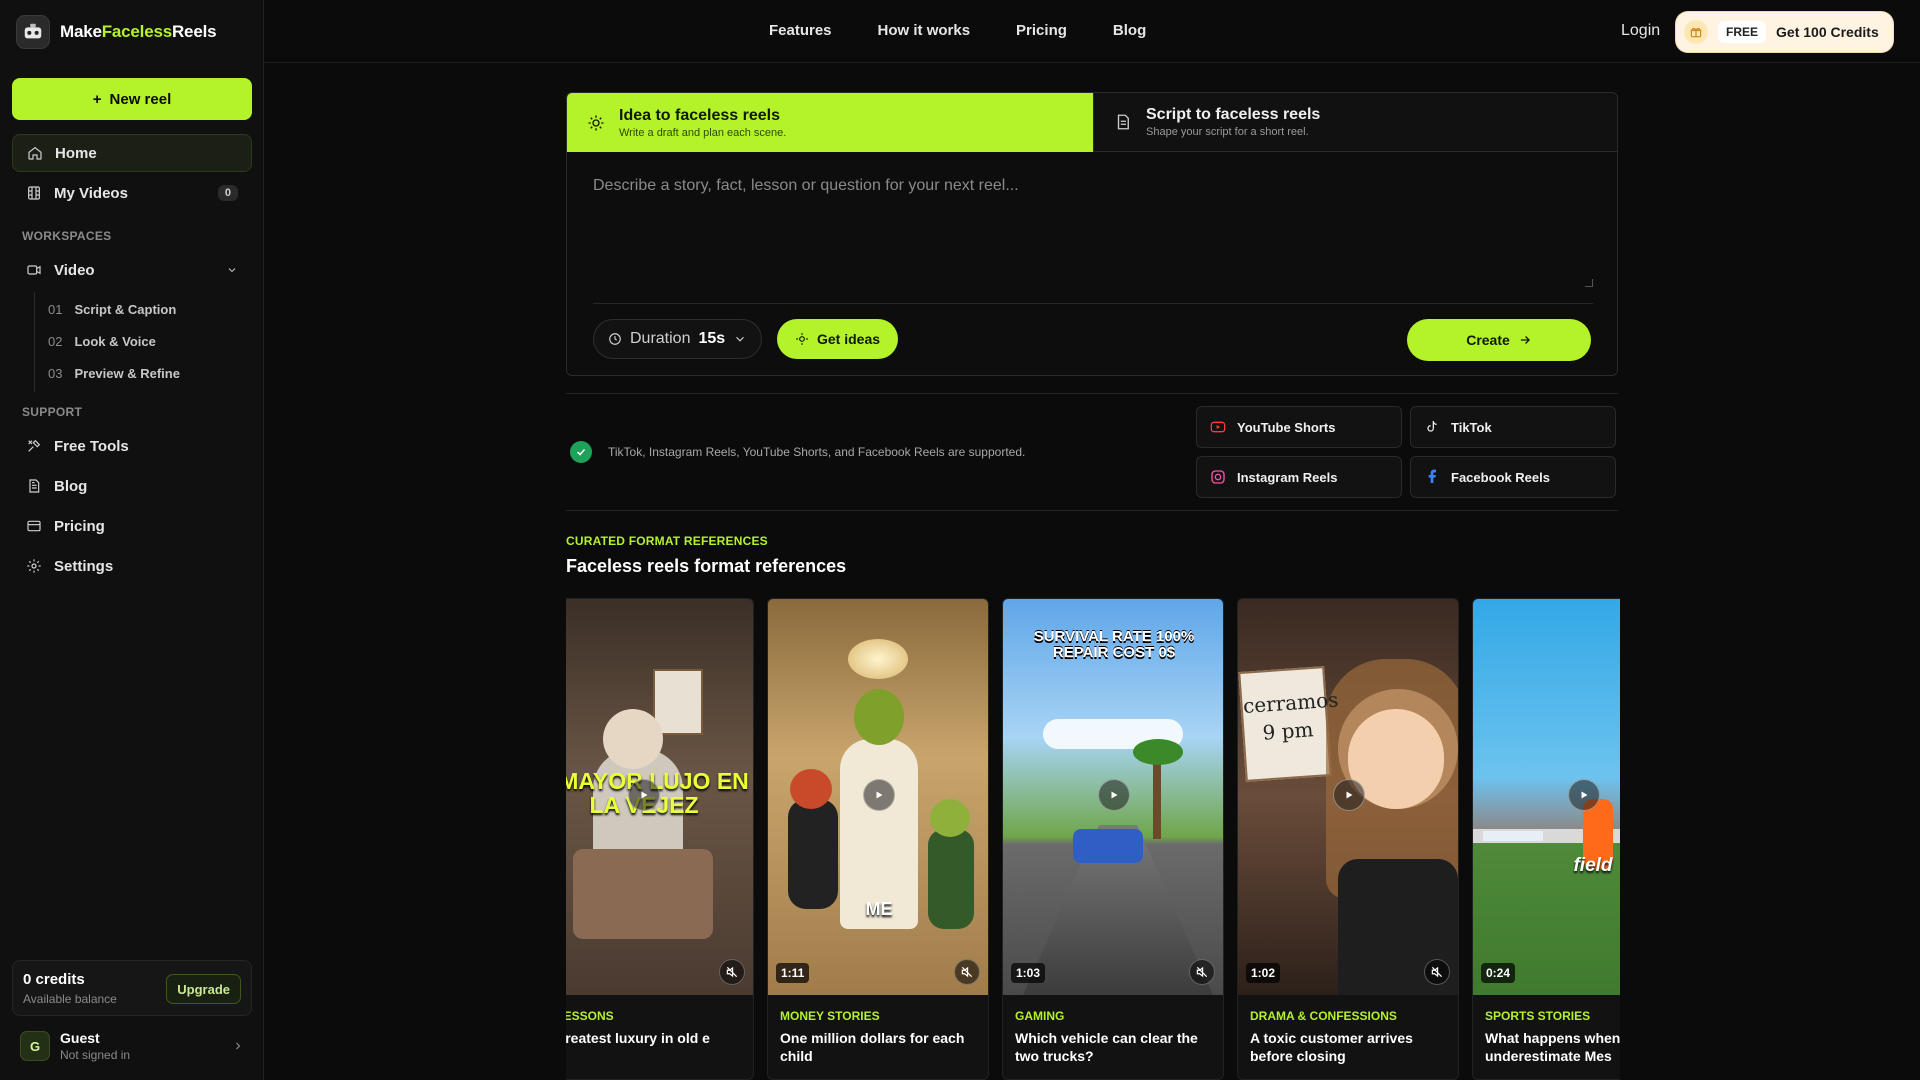 The image size is (1920, 1080). Describe the element at coordinates (1827, 32) in the screenshot. I see `credits-cta-label: Get 100 Credits` at that location.